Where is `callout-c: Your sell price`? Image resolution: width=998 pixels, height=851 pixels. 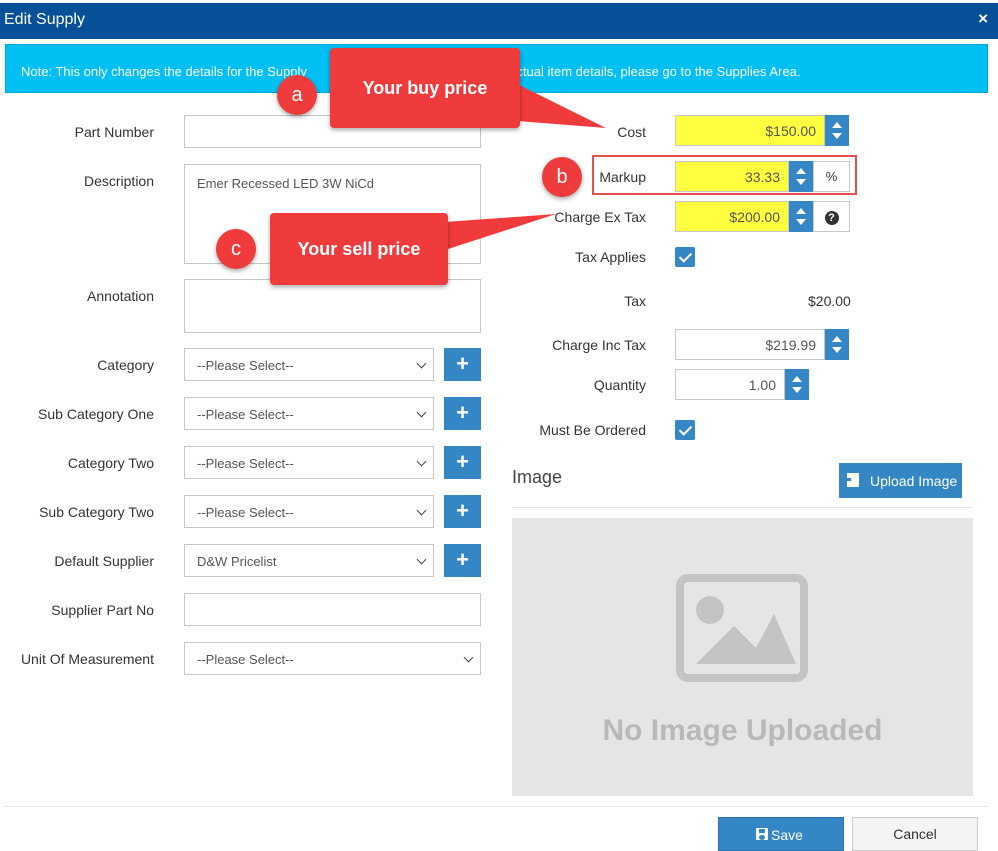
callout-c: Your sell price is located at coordinates (359, 249).